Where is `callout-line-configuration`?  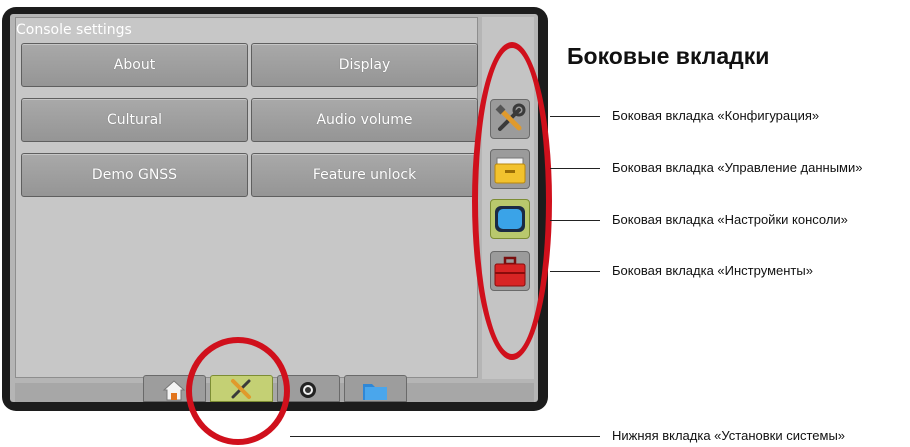 callout-line-configuration is located at coordinates (575, 116).